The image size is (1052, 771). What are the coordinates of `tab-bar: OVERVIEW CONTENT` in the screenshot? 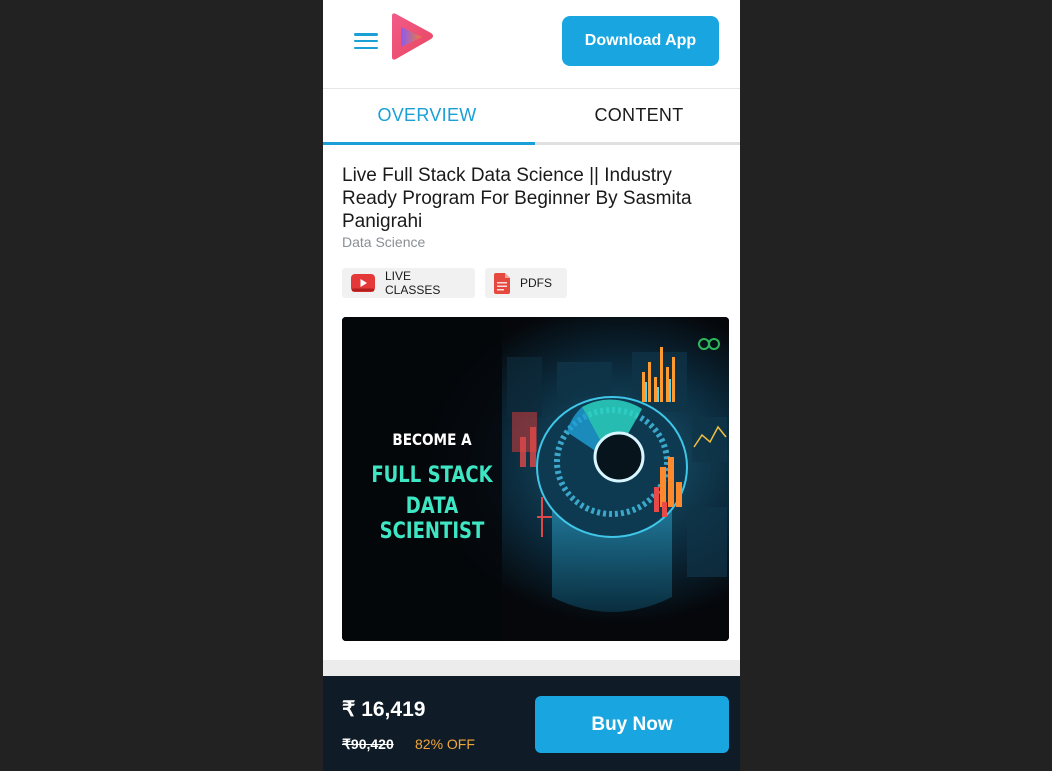 It's located at (531, 117).